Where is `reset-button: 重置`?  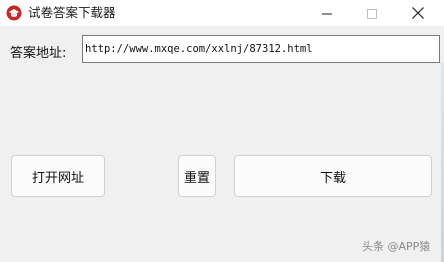
reset-button: 重置 is located at coordinates (197, 176).